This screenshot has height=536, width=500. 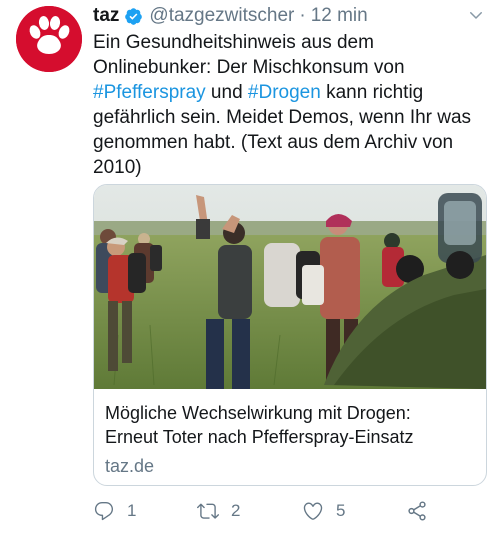 What do you see at coordinates (313, 511) in the screenshot?
I see `like-icon` at bounding box center [313, 511].